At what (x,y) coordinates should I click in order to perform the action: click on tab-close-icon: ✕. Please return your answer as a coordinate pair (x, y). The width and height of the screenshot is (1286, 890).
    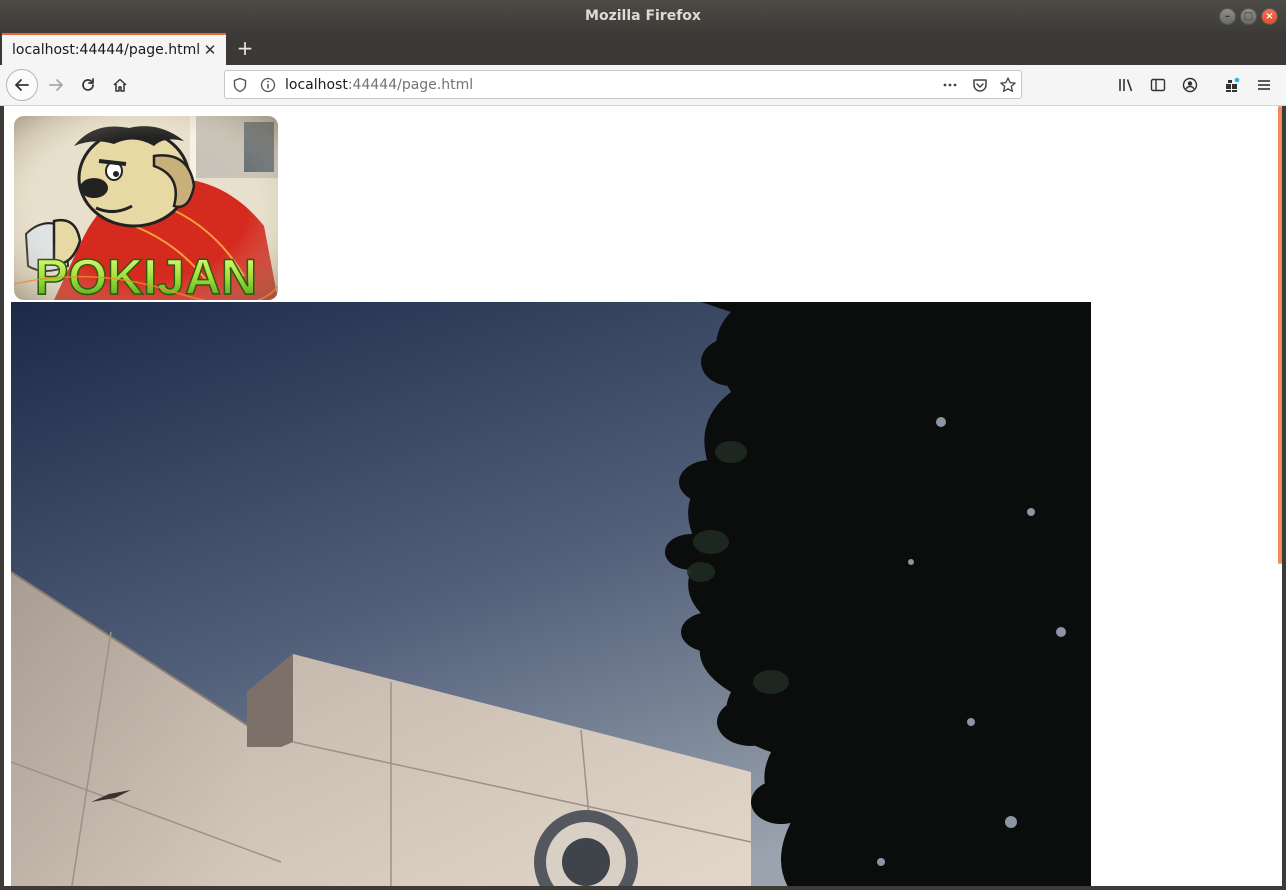
    Looking at the image, I should click on (210, 50).